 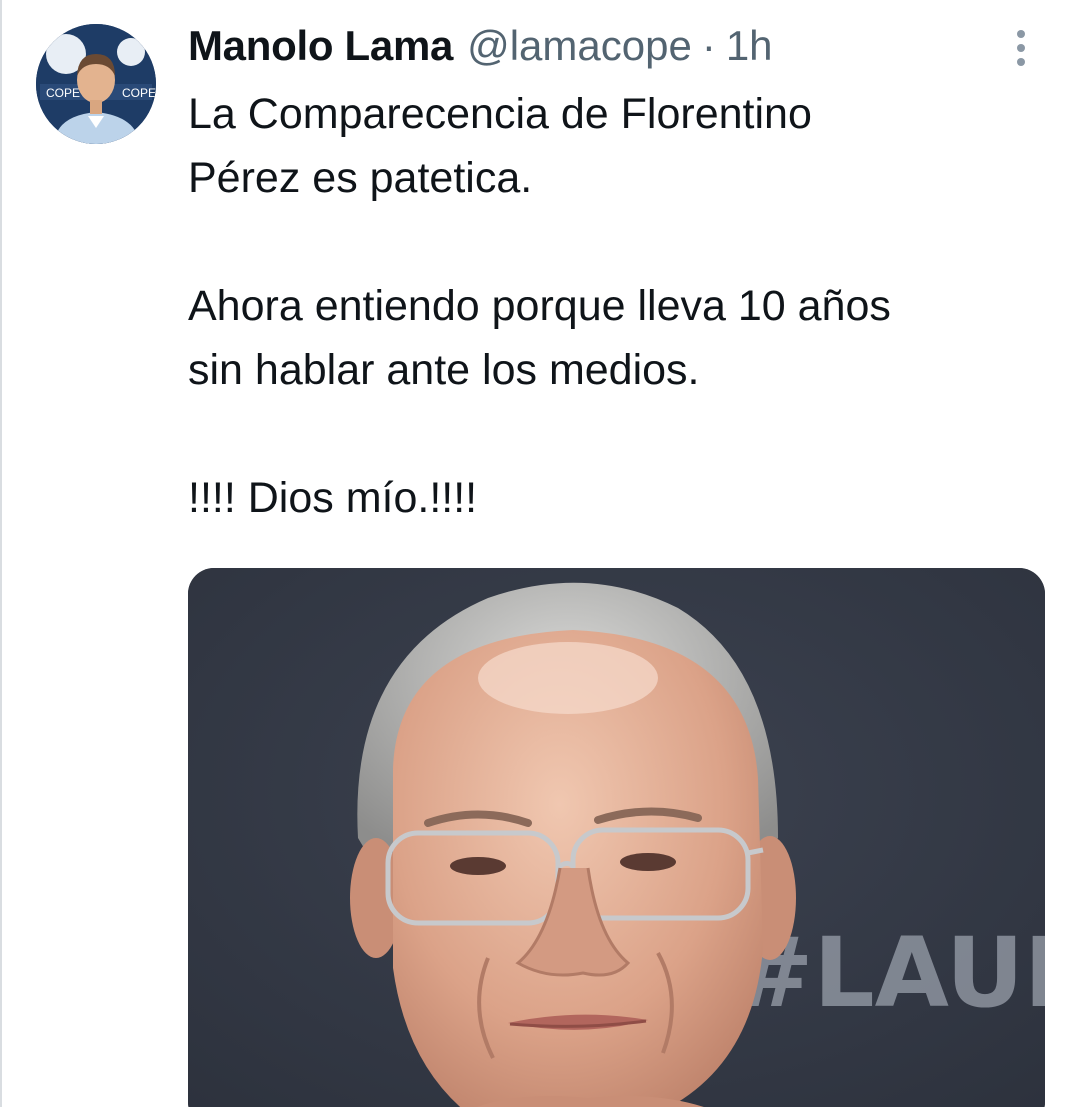 I want to click on more-button, so click(x=1021, y=48).